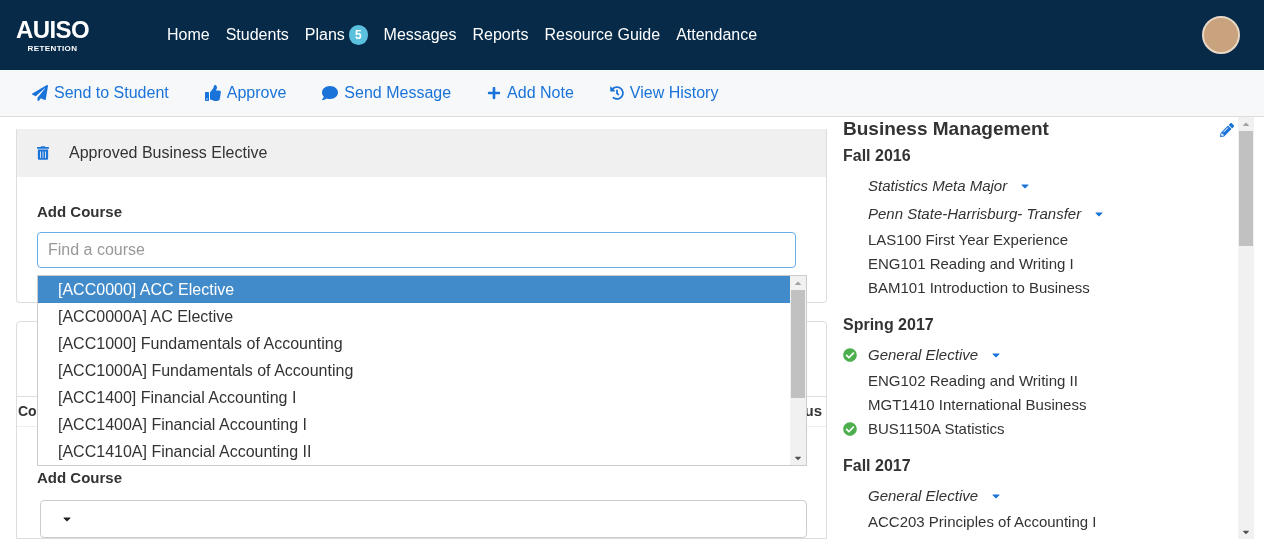  Describe the element at coordinates (877, 466) in the screenshot. I see `term-heading: Fall 2017` at that location.